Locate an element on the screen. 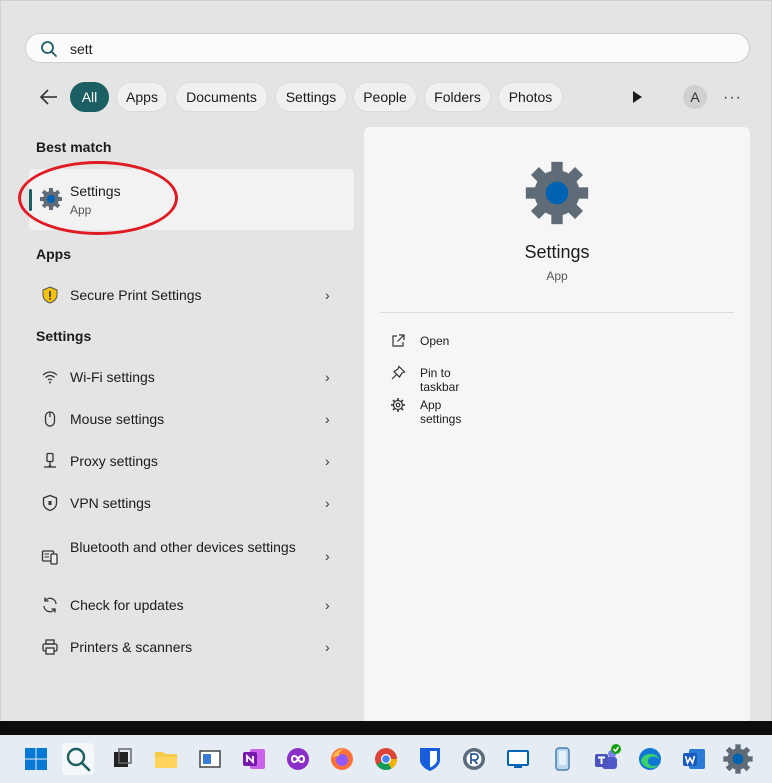 The width and height of the screenshot is (772, 783). app-window-icon is located at coordinates (210, 759).